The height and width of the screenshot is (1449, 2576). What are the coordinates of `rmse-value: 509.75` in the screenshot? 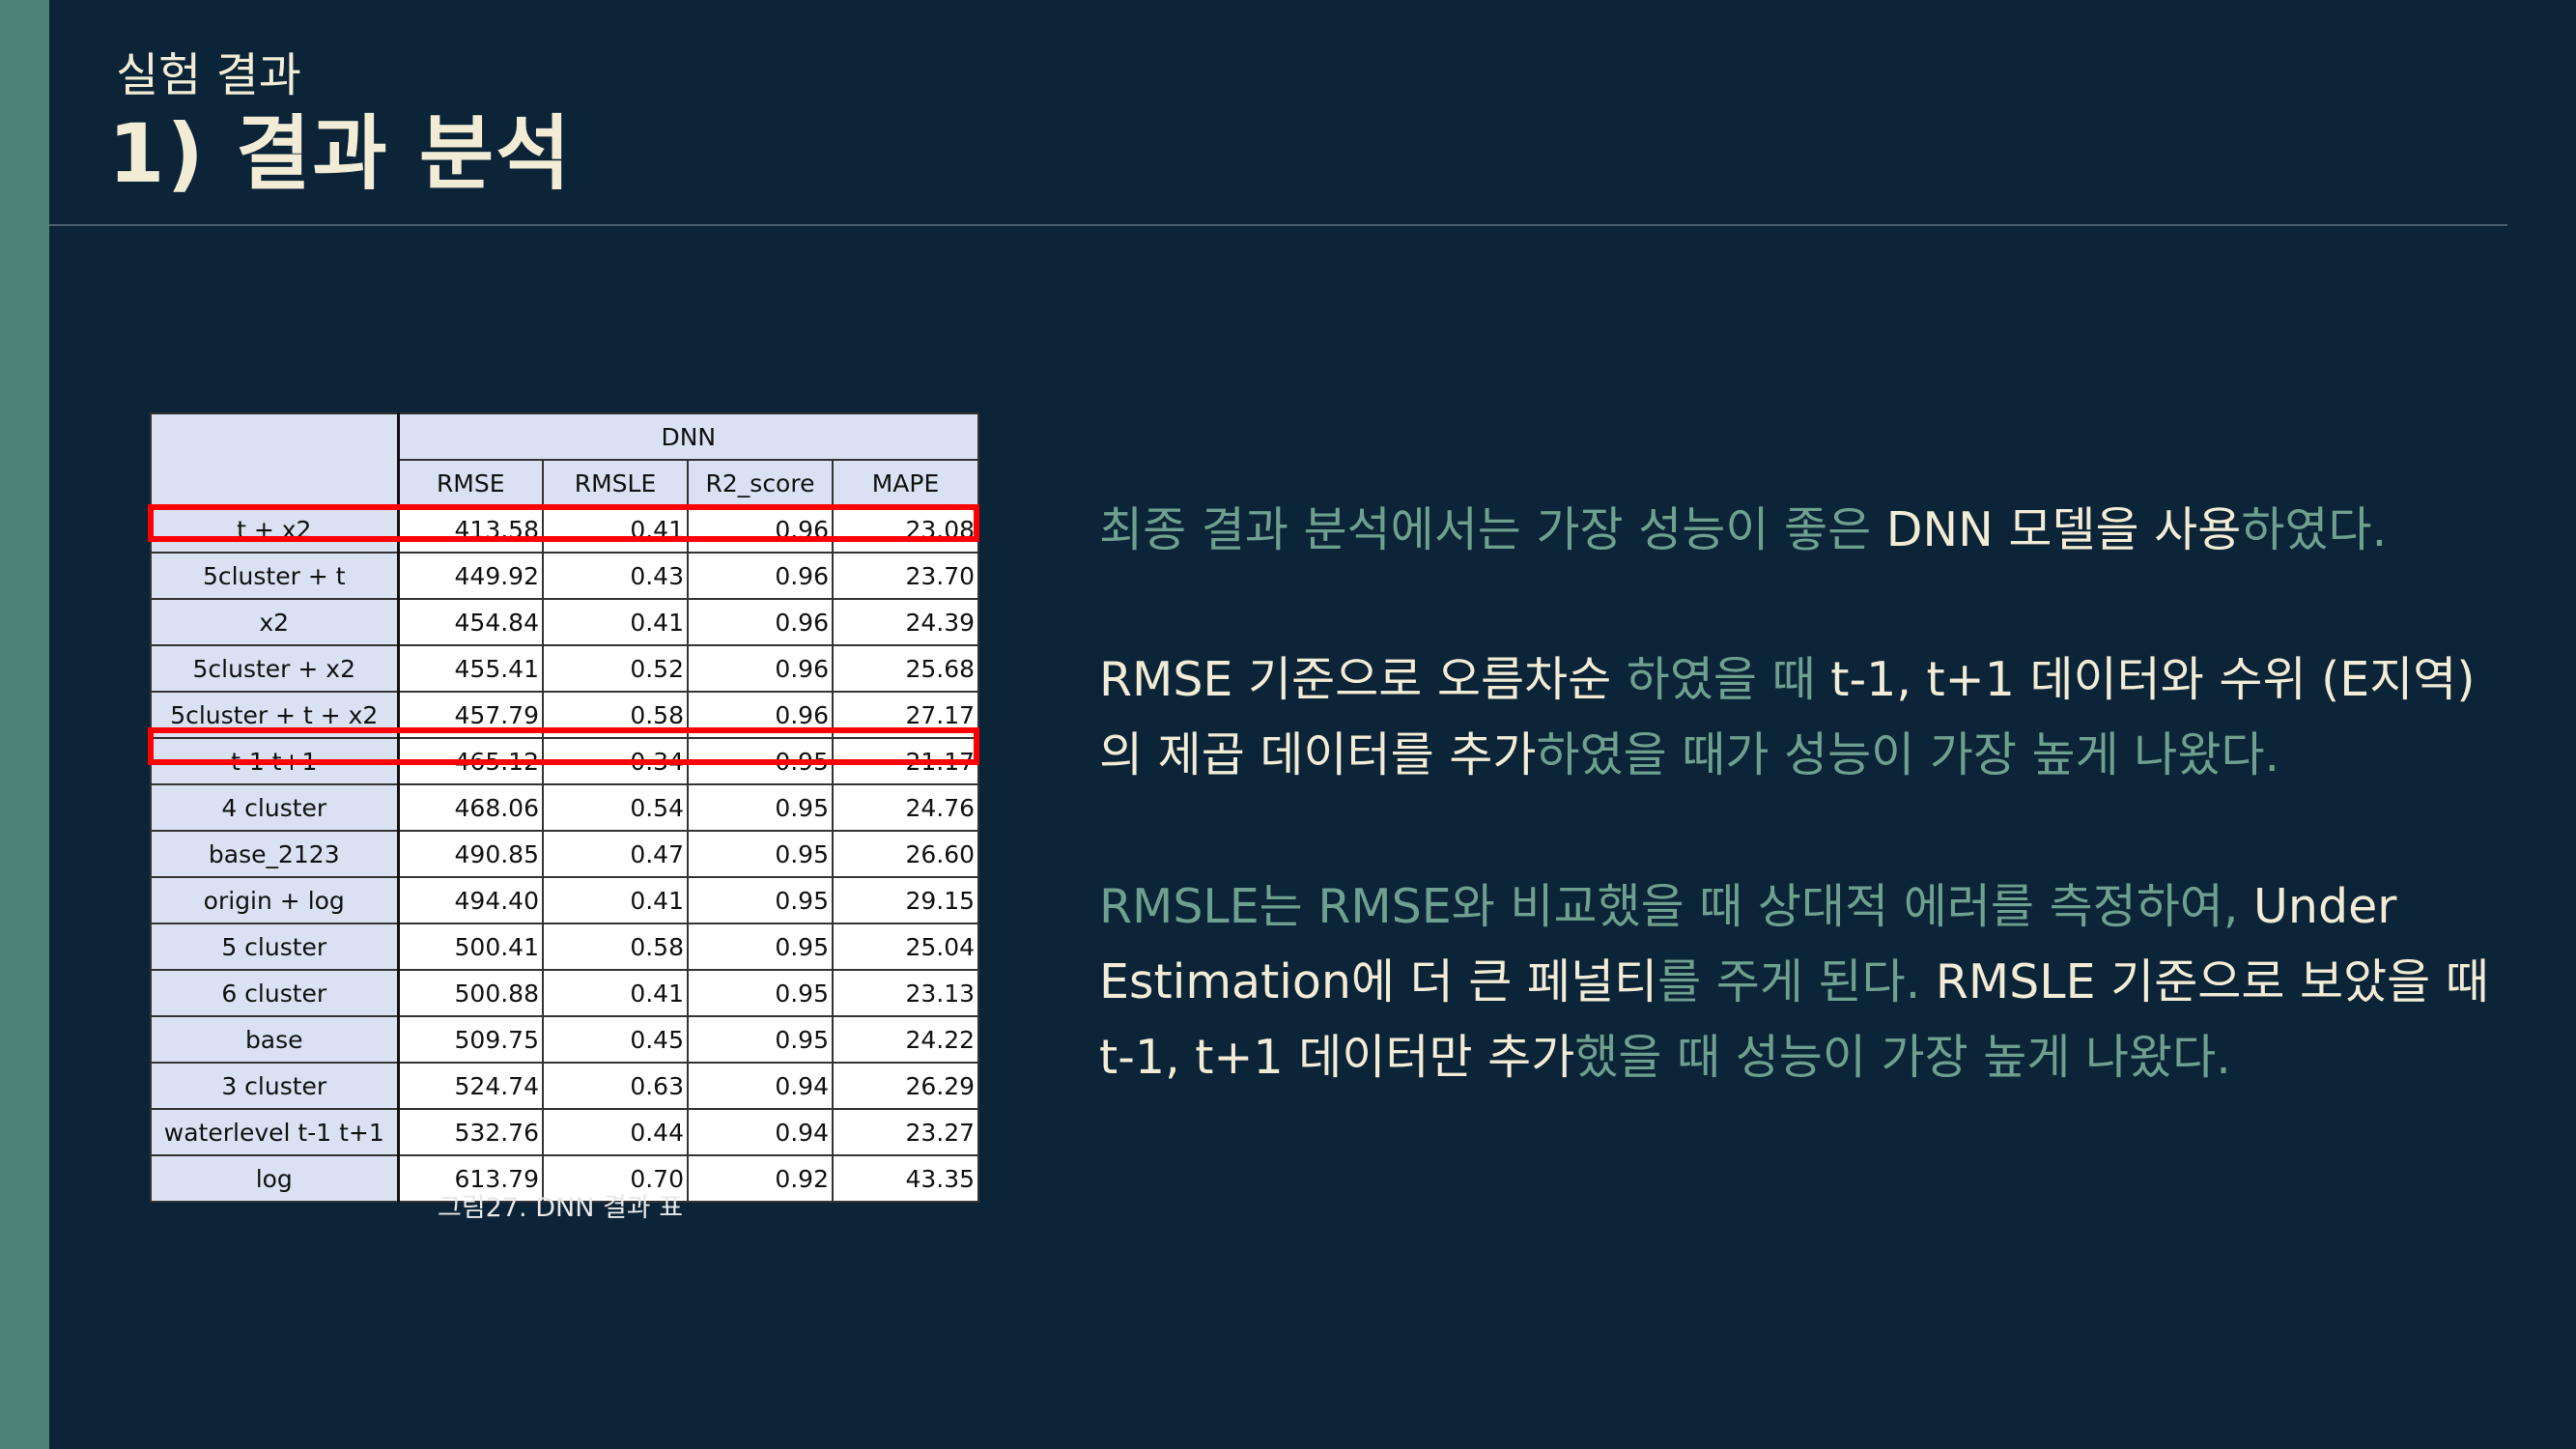 It's located at (470, 1039).